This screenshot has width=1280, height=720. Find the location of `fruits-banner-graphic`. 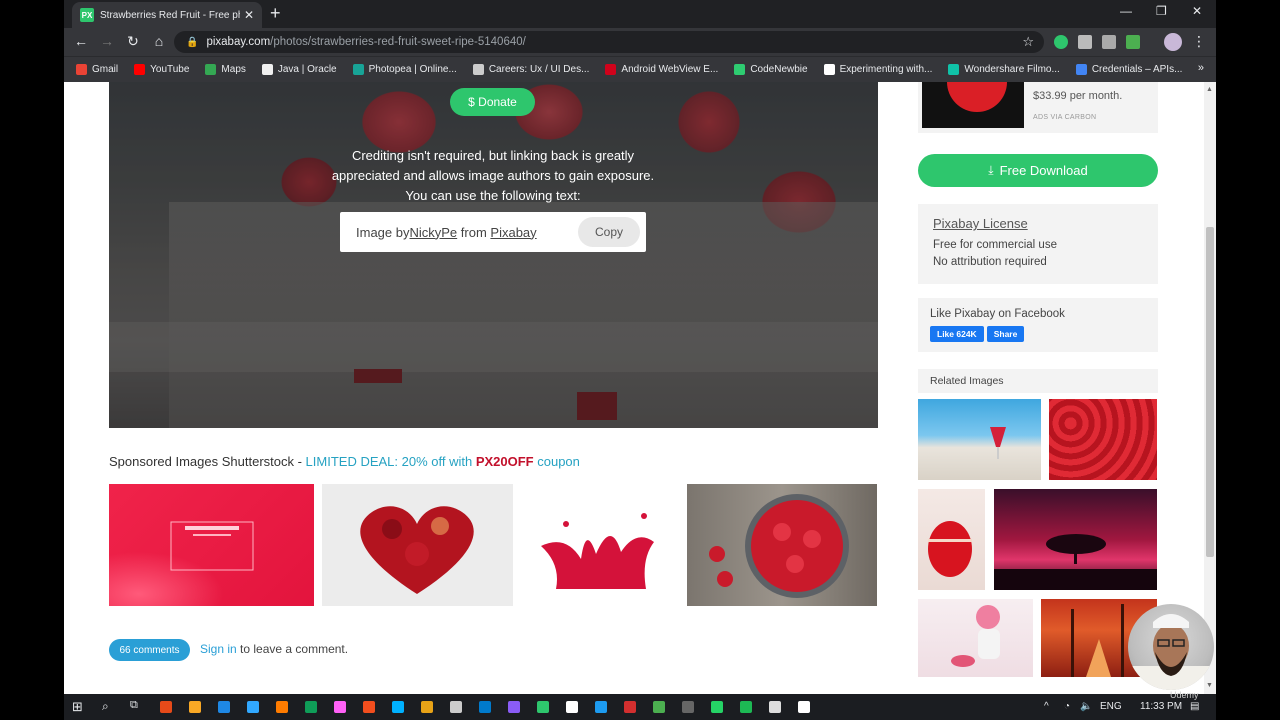

fruits-banner-graphic is located at coordinates (212, 546).